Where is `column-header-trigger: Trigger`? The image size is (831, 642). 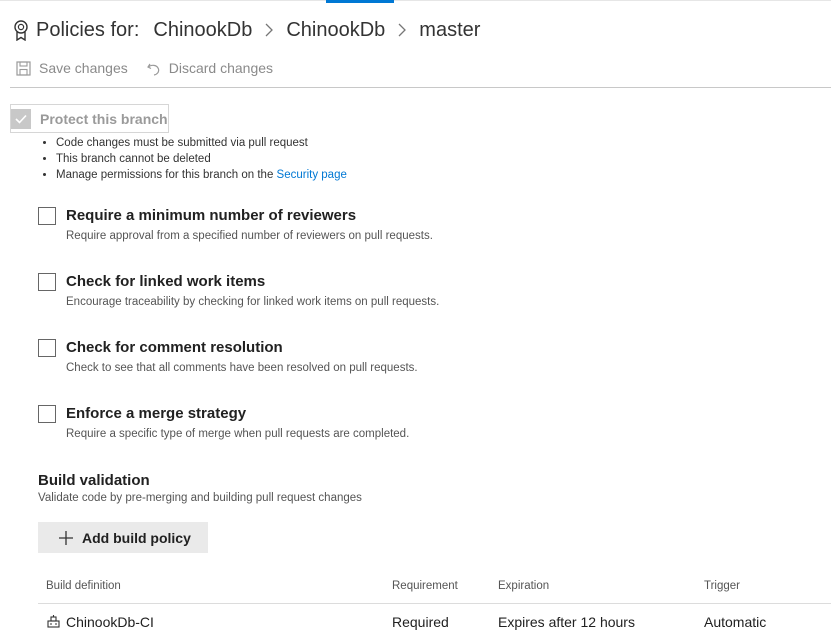 column-header-trigger: Trigger is located at coordinates (722, 586).